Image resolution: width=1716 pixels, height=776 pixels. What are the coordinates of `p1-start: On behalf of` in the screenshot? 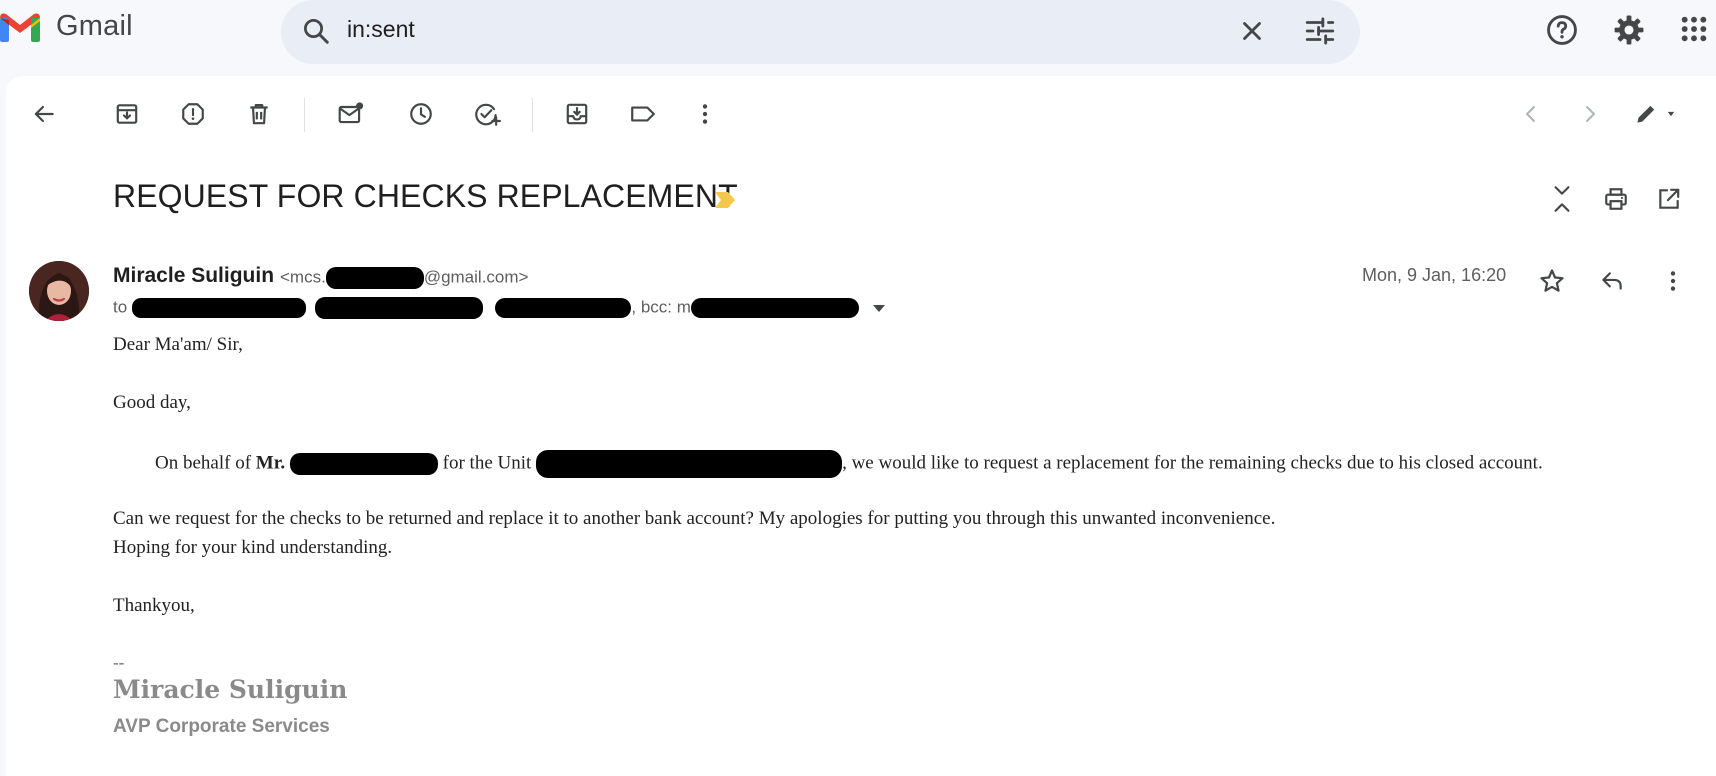 It's located at (205, 463).